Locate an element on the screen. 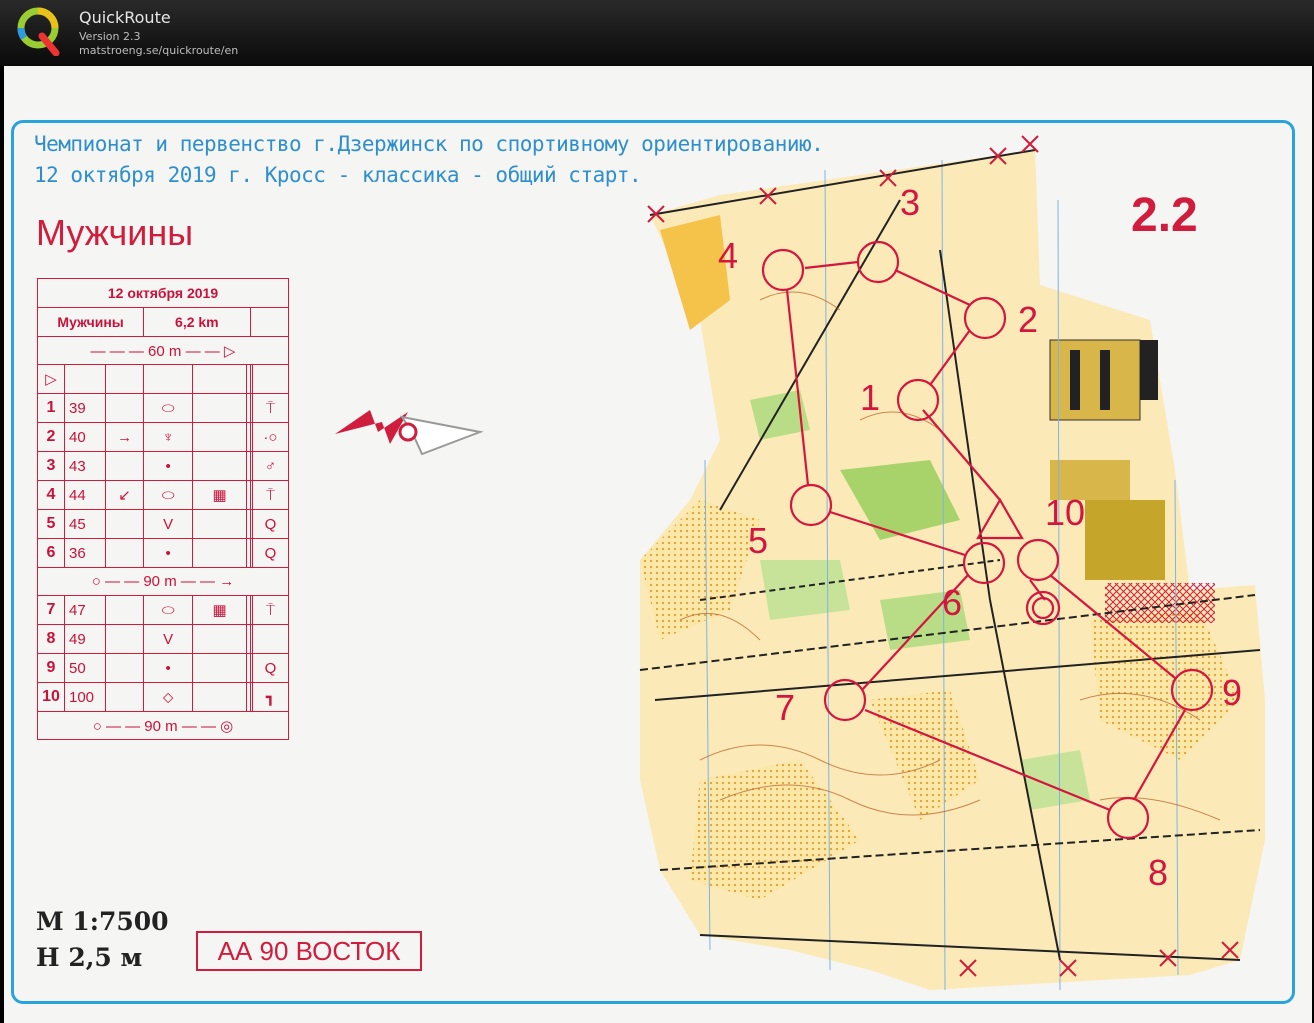  control-number-4: 4 is located at coordinates (728, 255).